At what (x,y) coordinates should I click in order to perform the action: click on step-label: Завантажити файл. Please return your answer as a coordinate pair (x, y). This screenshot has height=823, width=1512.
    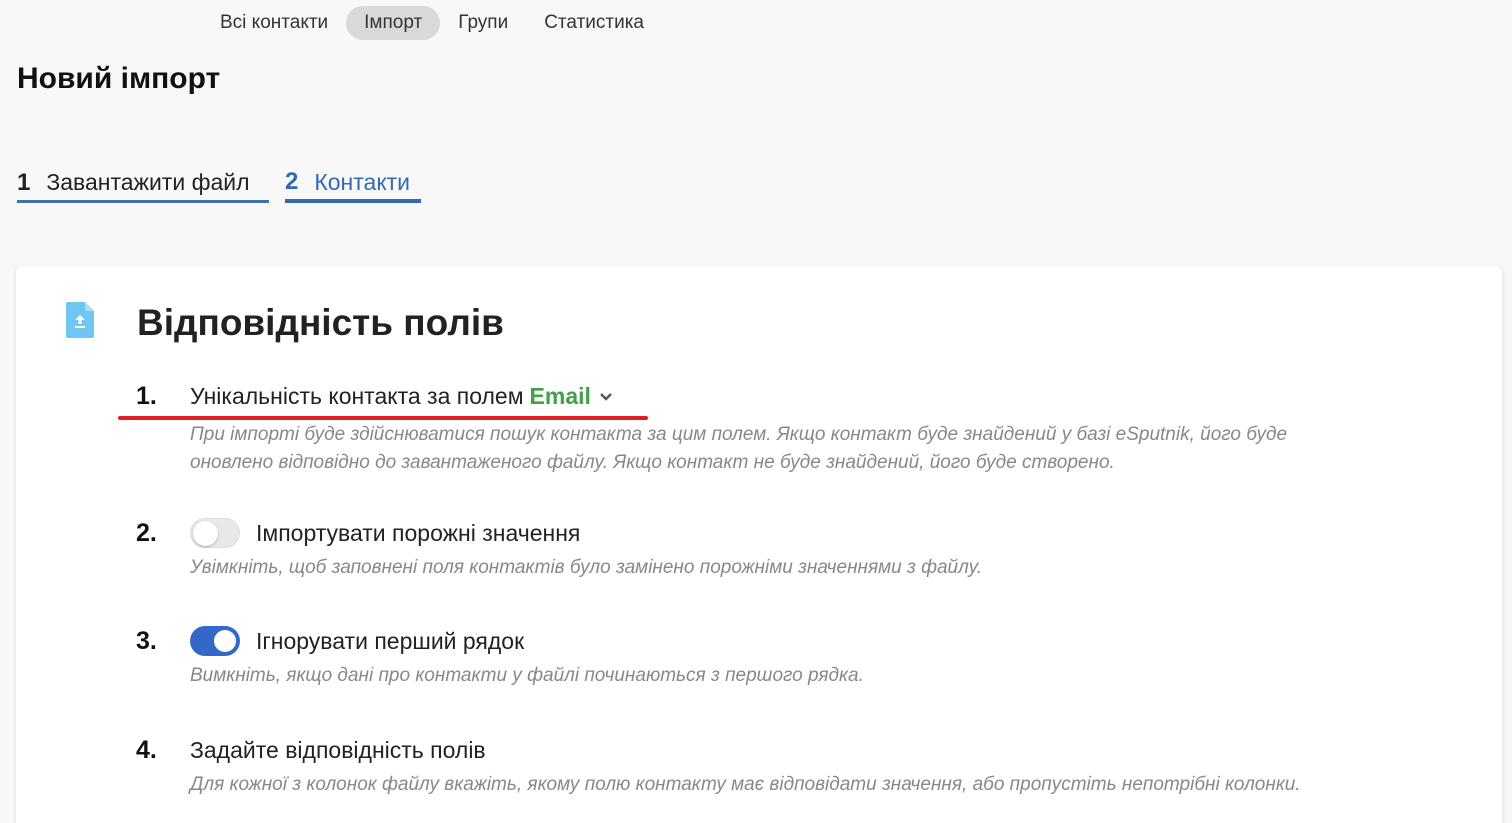
    Looking at the image, I should click on (148, 182).